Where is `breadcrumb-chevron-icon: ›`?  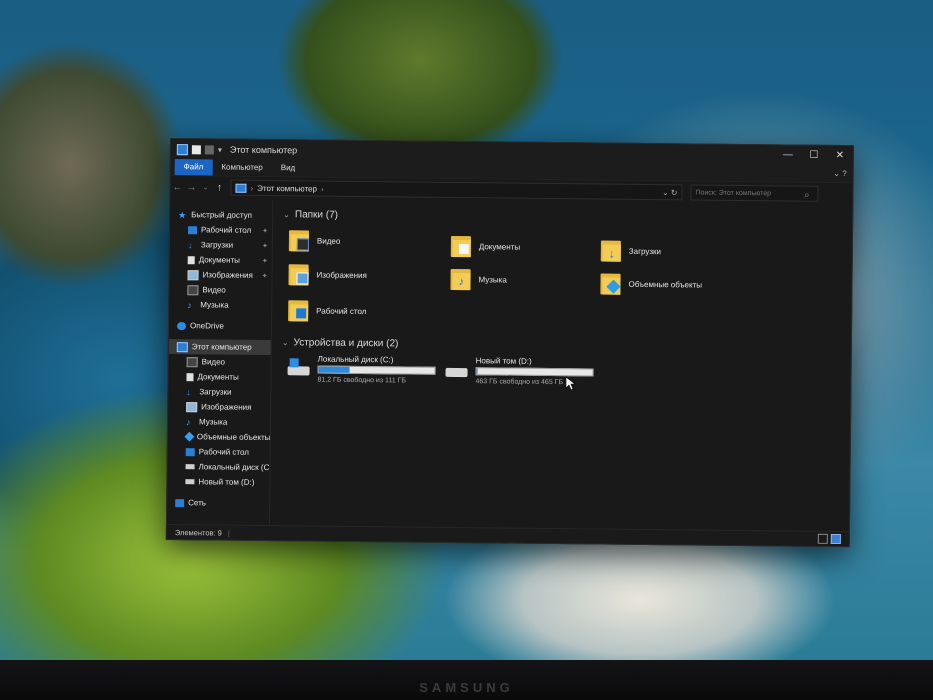
breadcrumb-chevron-icon: › is located at coordinates (322, 188).